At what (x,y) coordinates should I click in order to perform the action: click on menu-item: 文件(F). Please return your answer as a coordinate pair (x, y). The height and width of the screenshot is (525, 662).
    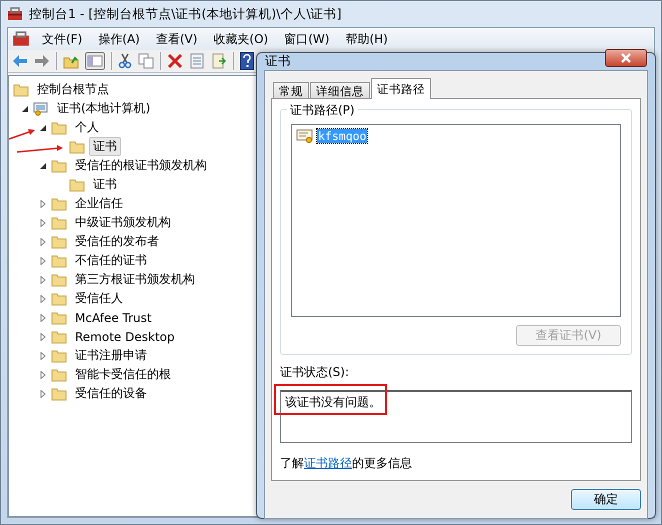
    Looking at the image, I should click on (62, 39).